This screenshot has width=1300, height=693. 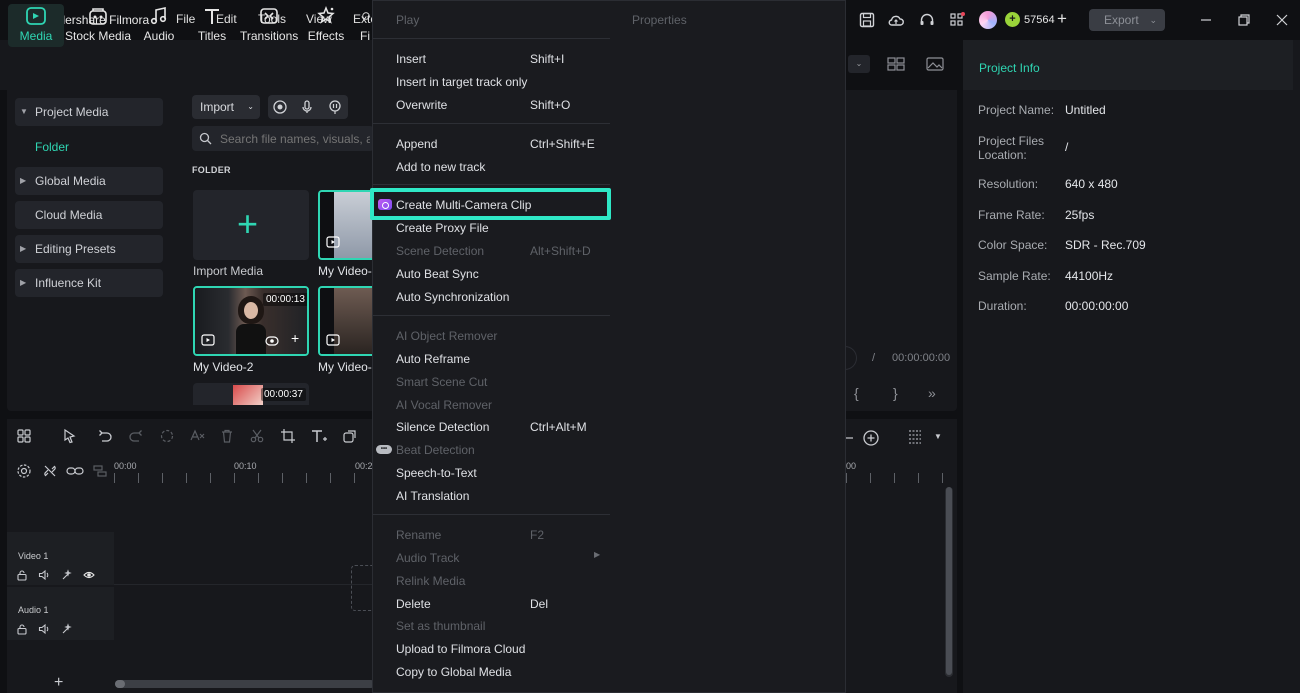 I want to click on tab-transitions: Transitions, so click(x=269, y=23).